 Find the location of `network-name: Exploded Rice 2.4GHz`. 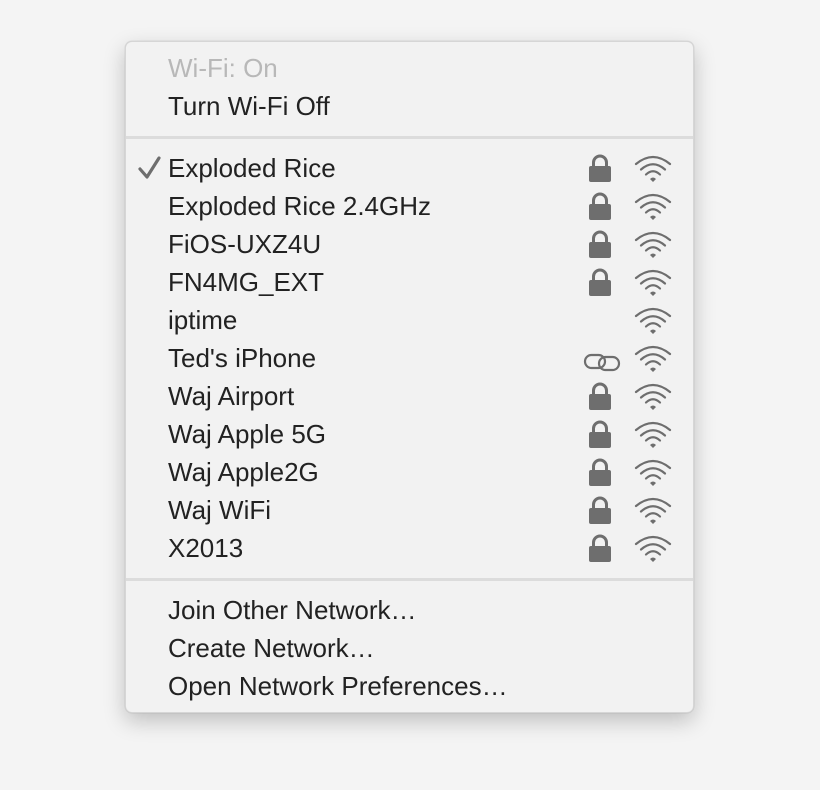

network-name: Exploded Rice 2.4GHz is located at coordinates (300, 206).